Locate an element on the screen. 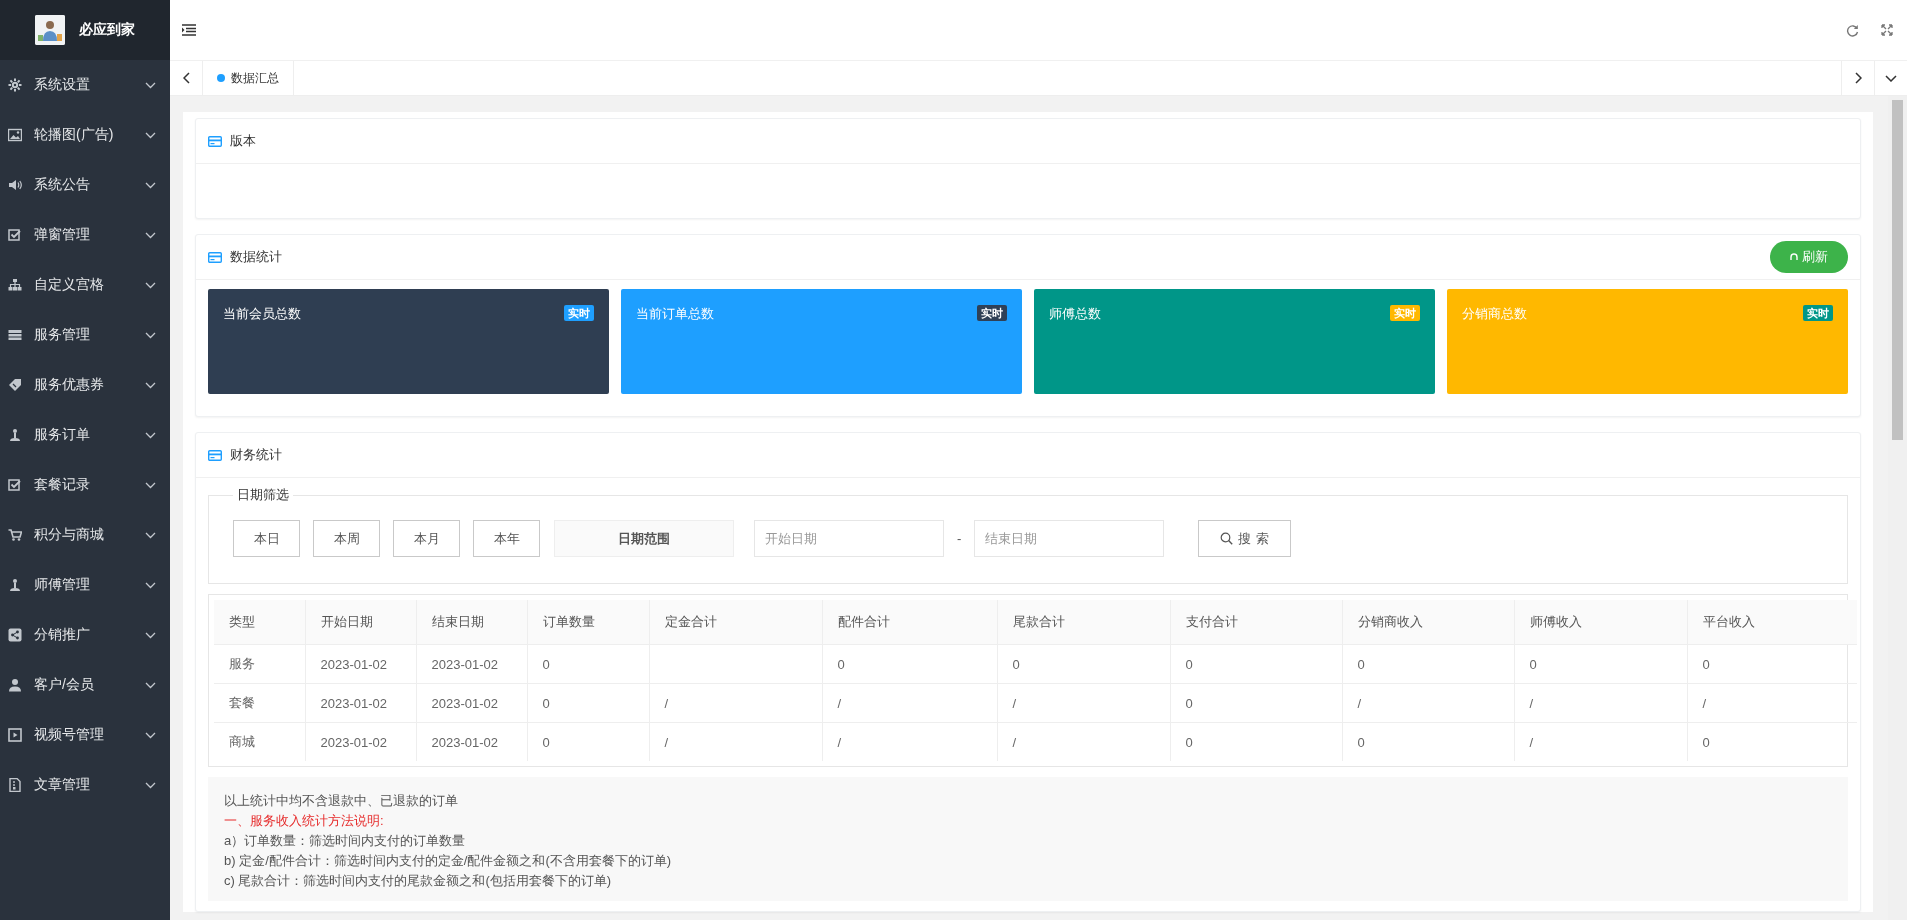 The width and height of the screenshot is (1907, 920). card-title: 版本 is located at coordinates (243, 141).